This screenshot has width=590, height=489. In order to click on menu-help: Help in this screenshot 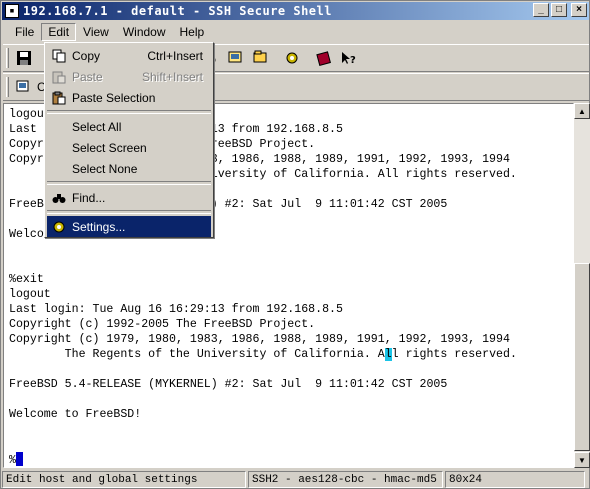, I will do `click(192, 32)`.